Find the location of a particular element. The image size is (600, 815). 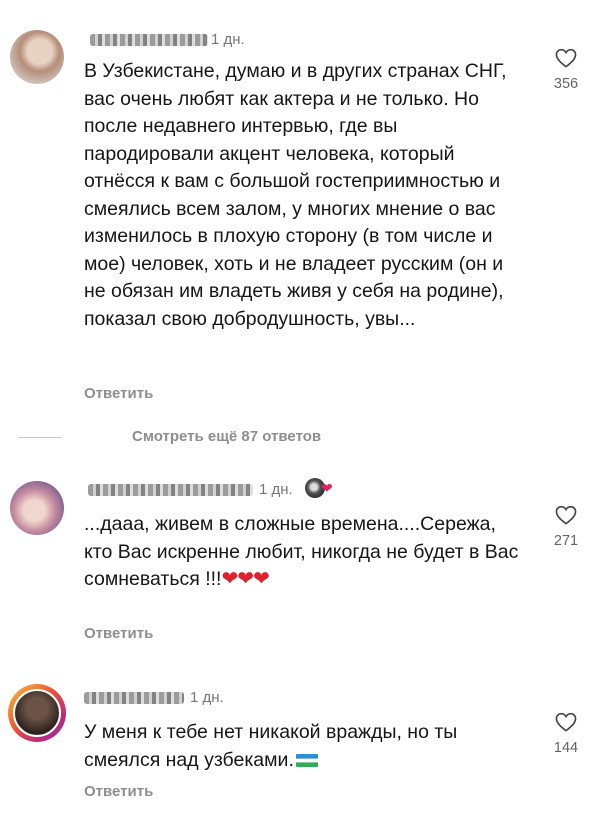

avatar-with-story-ring is located at coordinates (37, 713).